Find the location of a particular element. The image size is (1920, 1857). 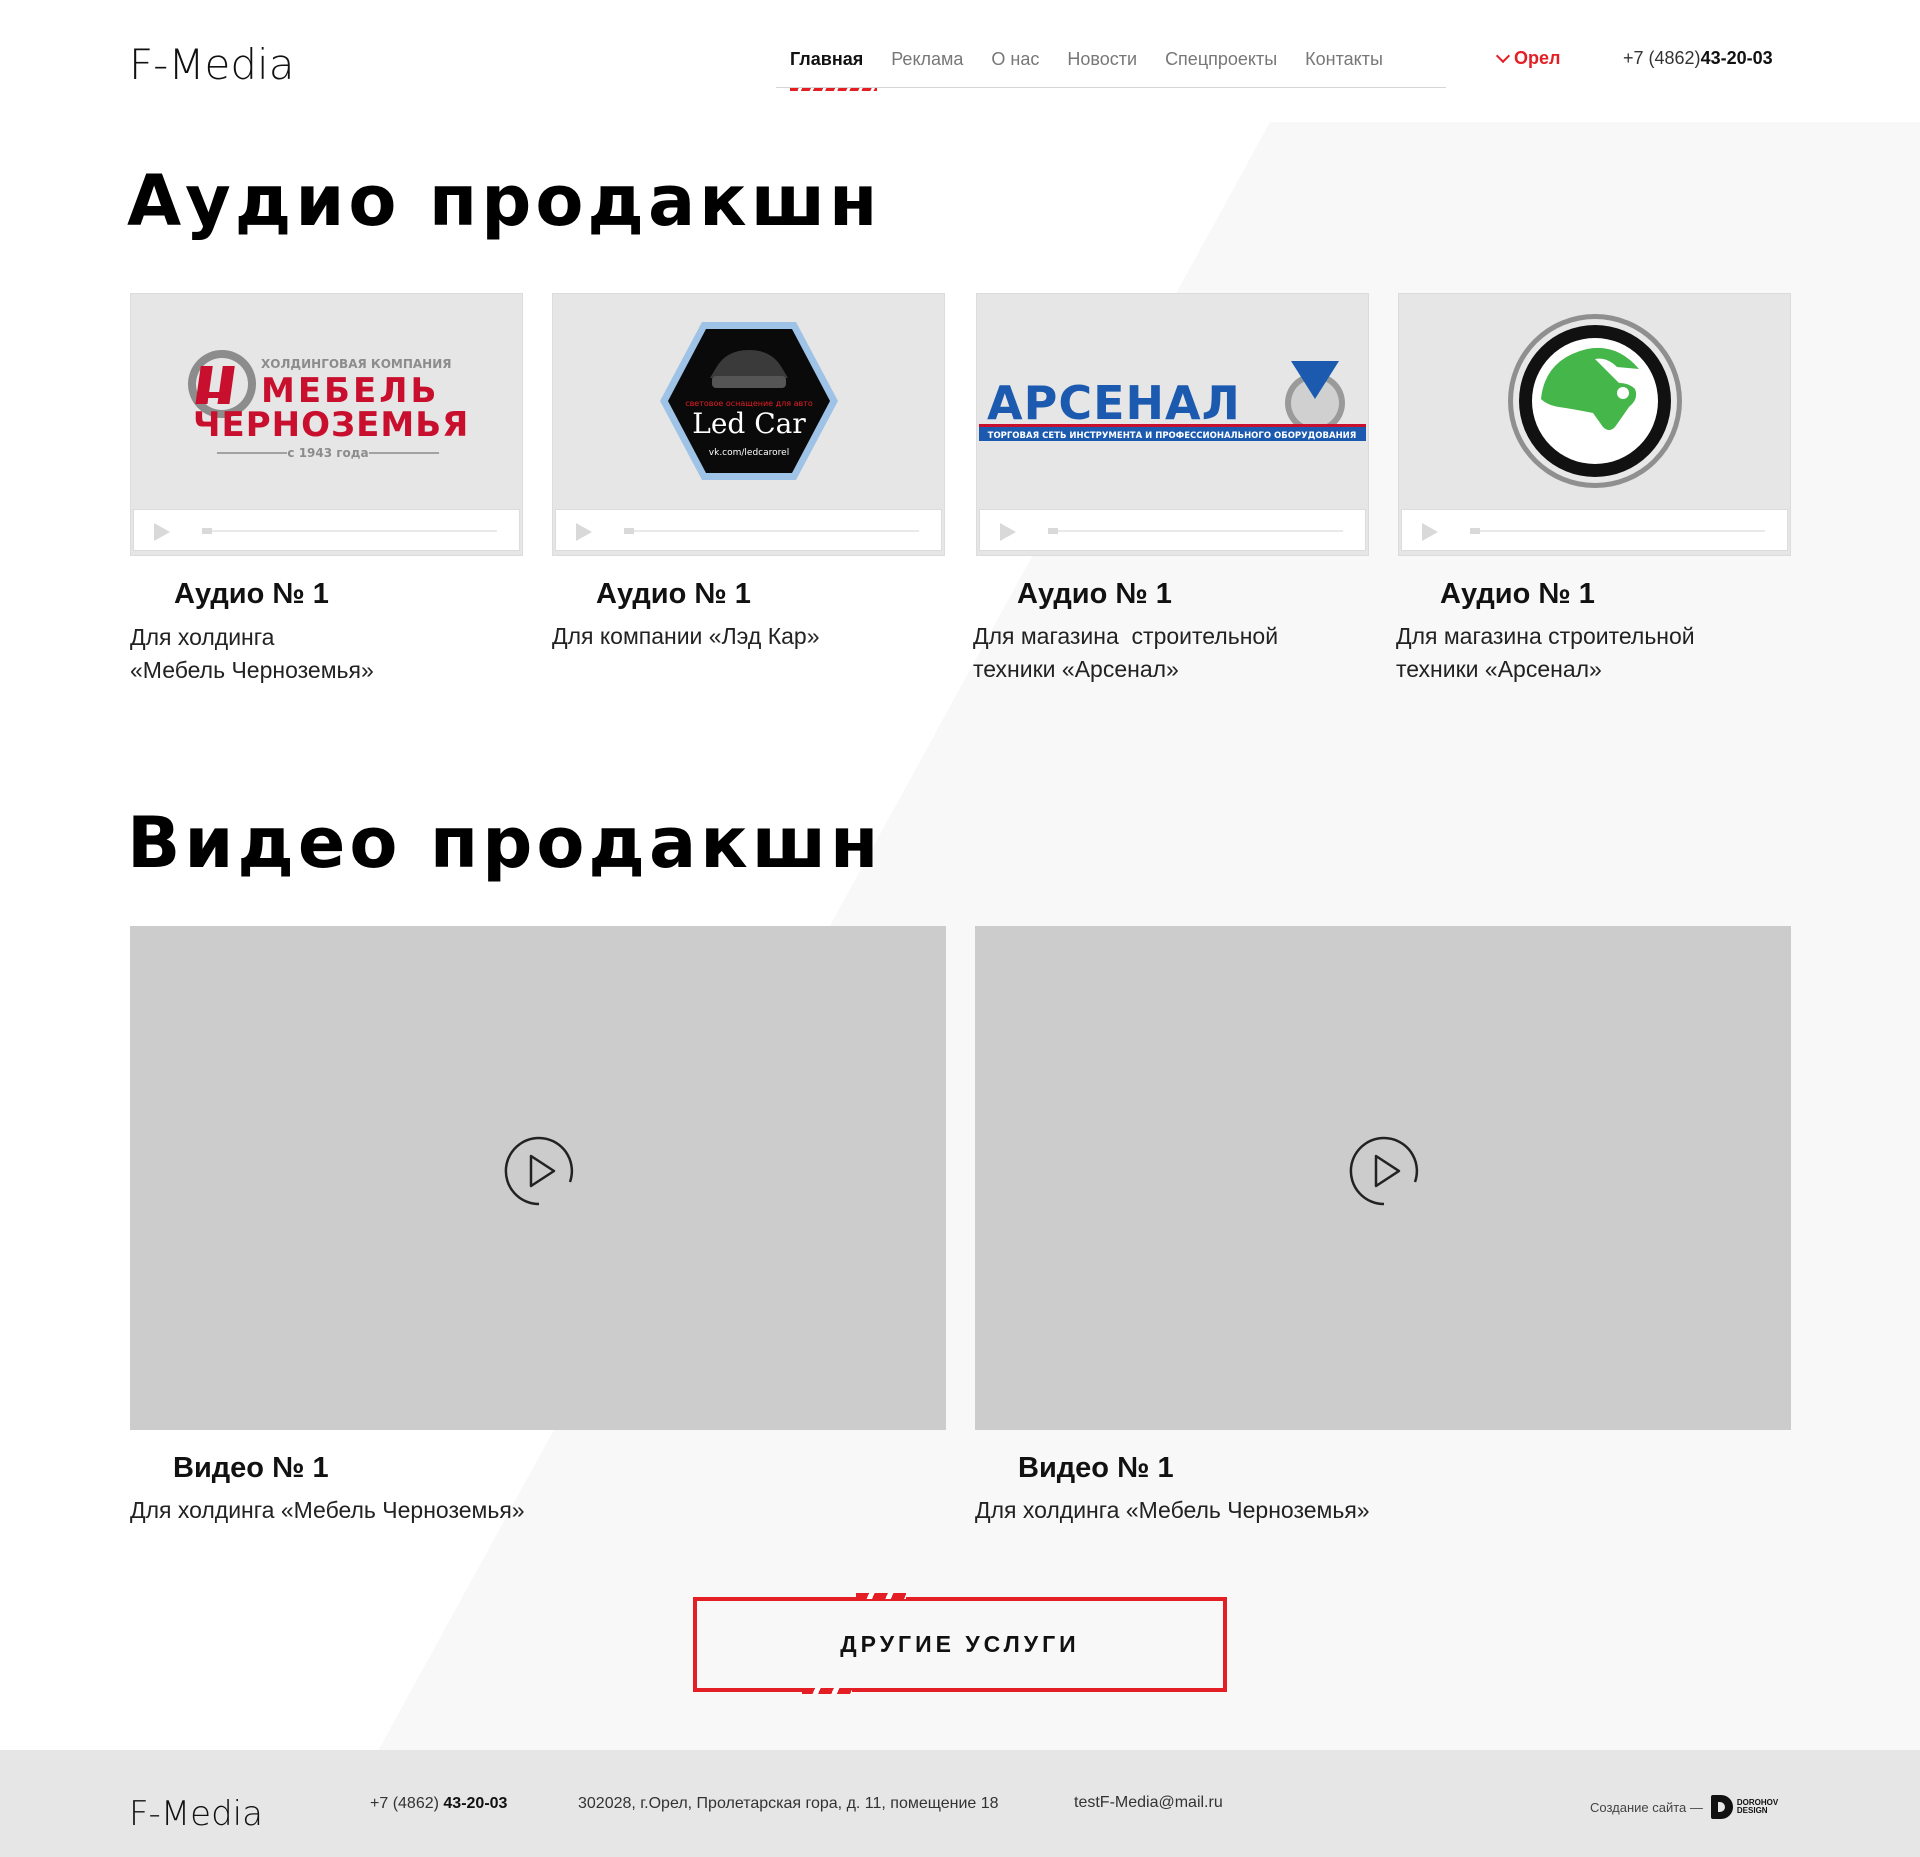

dorohov-logo: DOROHOV DESIGN is located at coordinates (1744, 1807).